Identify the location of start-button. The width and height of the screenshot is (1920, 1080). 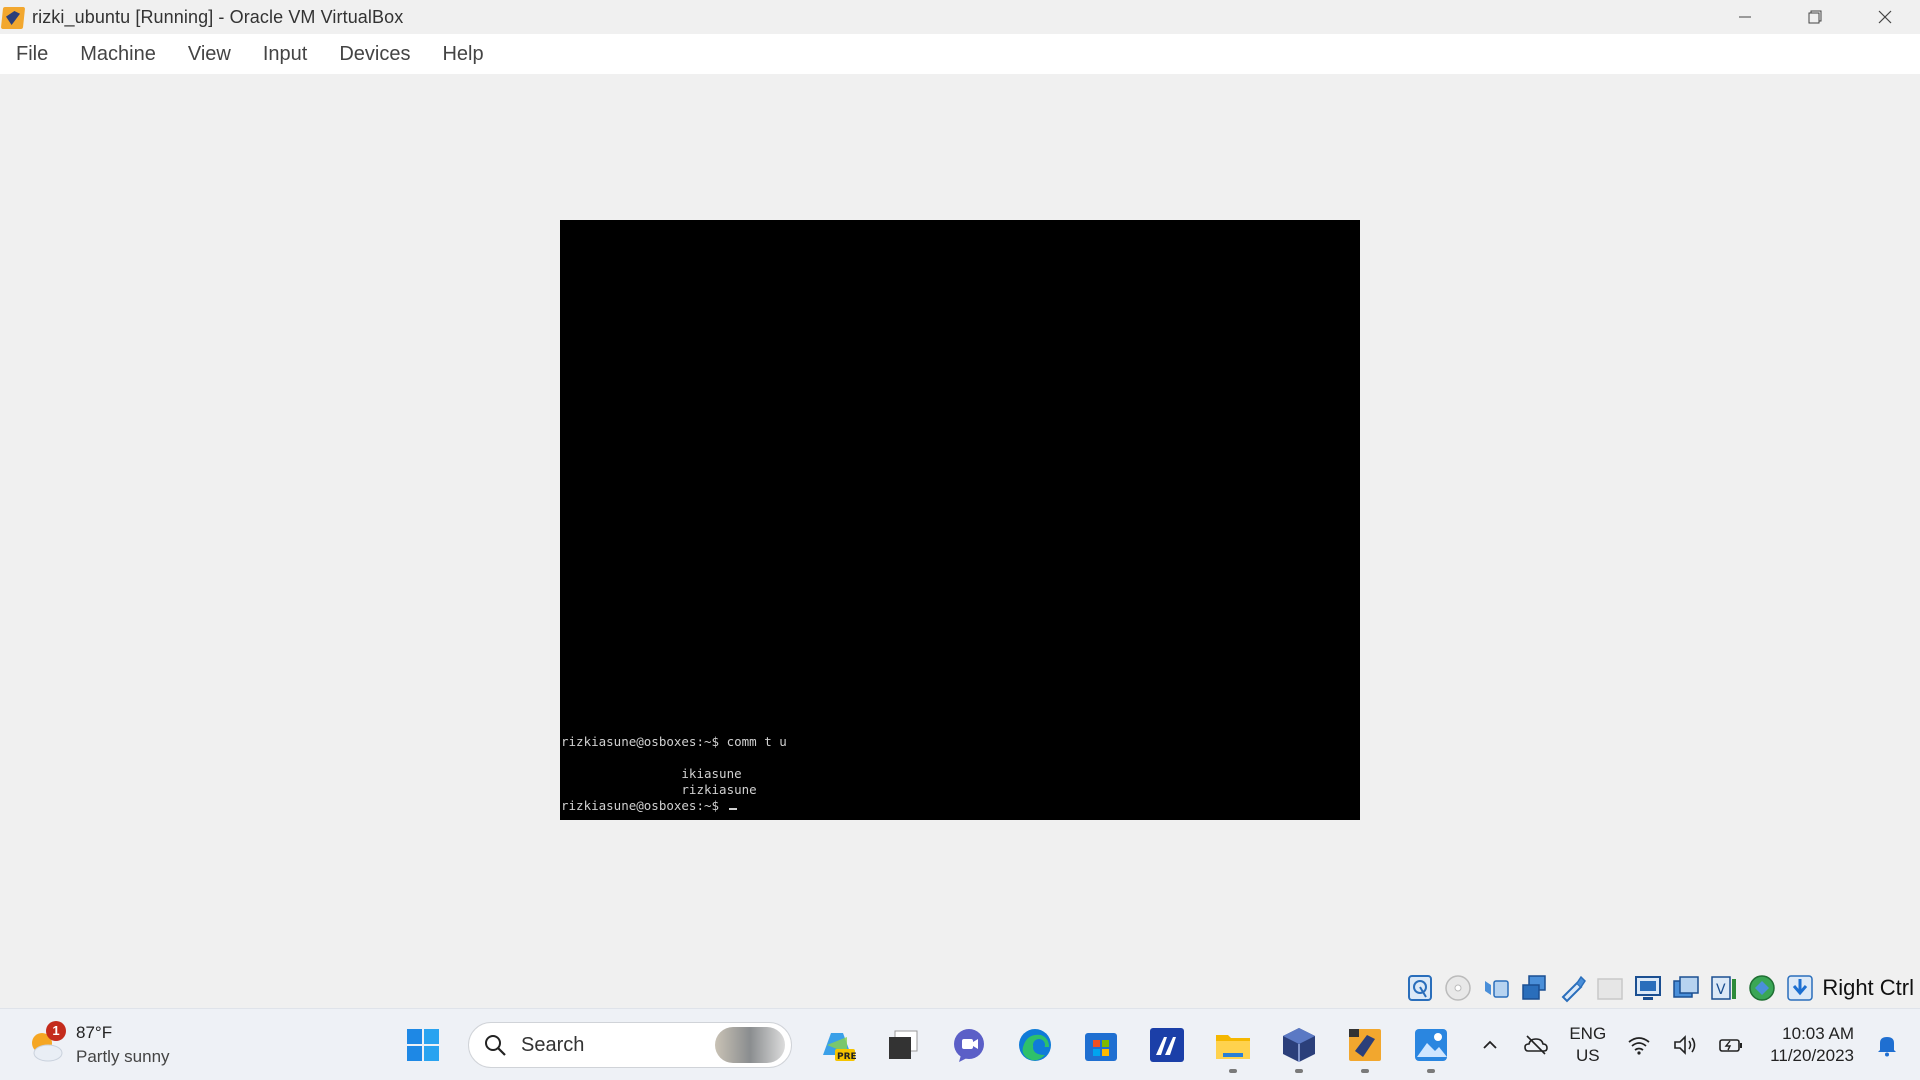
(423, 1045).